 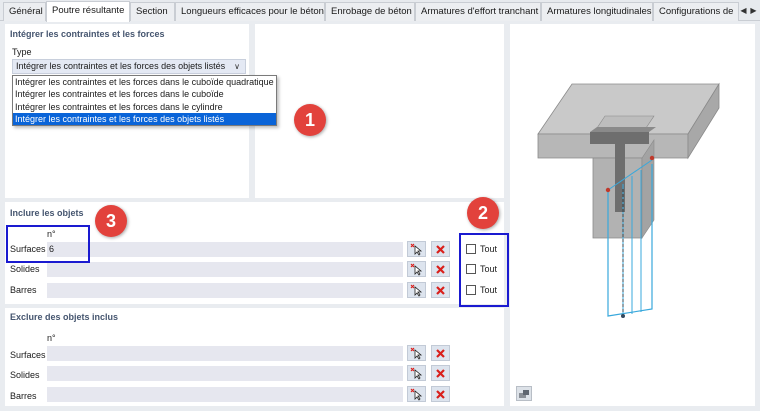 What do you see at coordinates (483, 213) in the screenshot?
I see `callout-2: 2` at bounding box center [483, 213].